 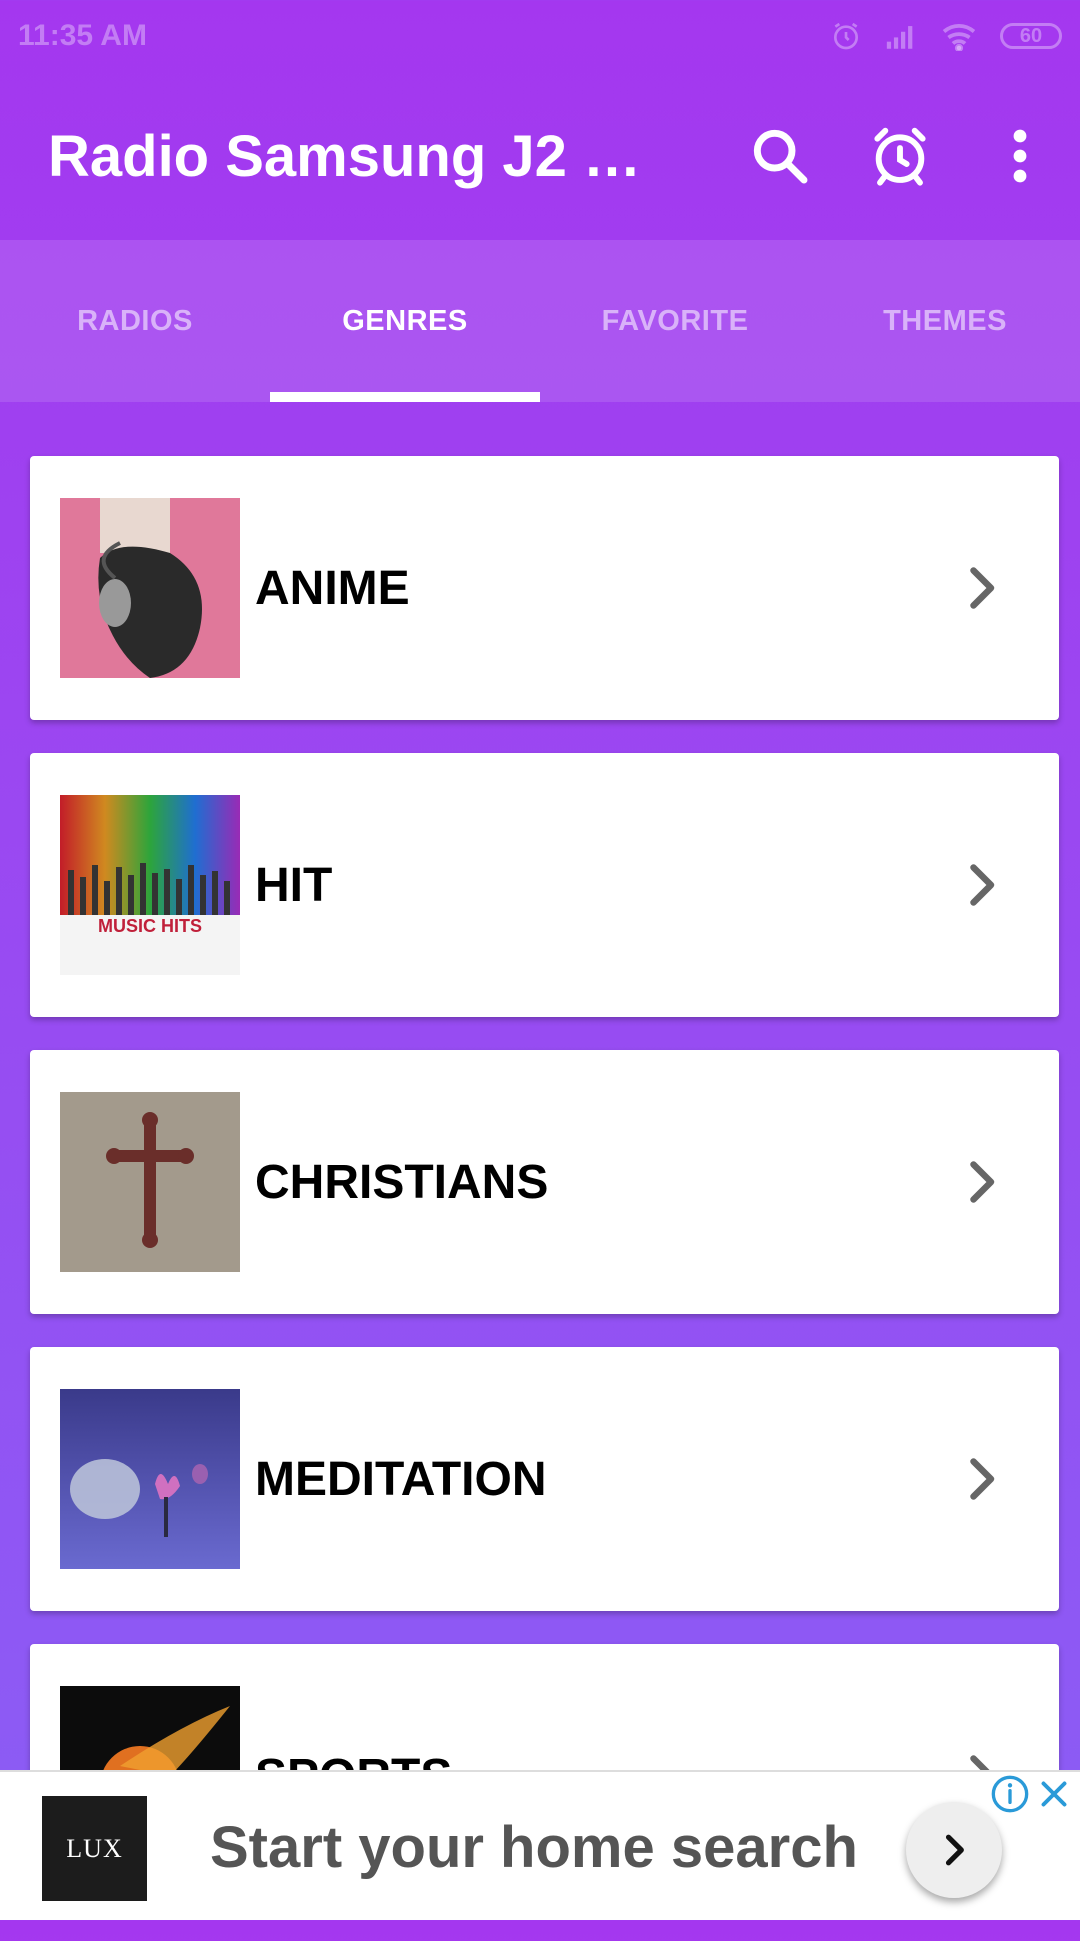 I want to click on tab-label: FAVORITE, so click(x=675, y=320).